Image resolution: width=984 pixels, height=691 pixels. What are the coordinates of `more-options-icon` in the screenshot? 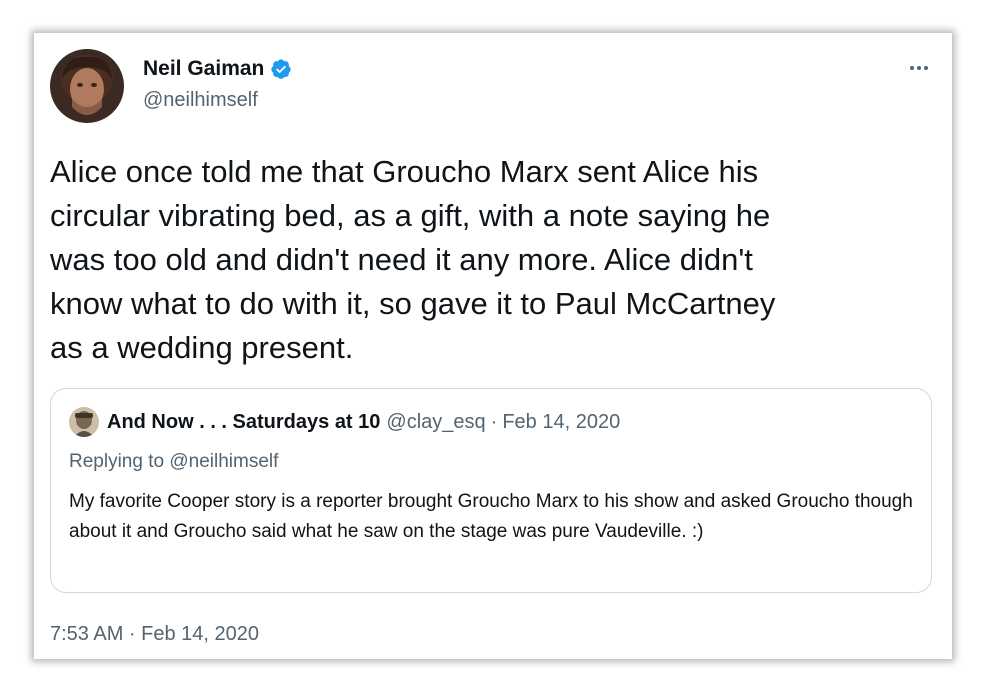 It's located at (919, 68).